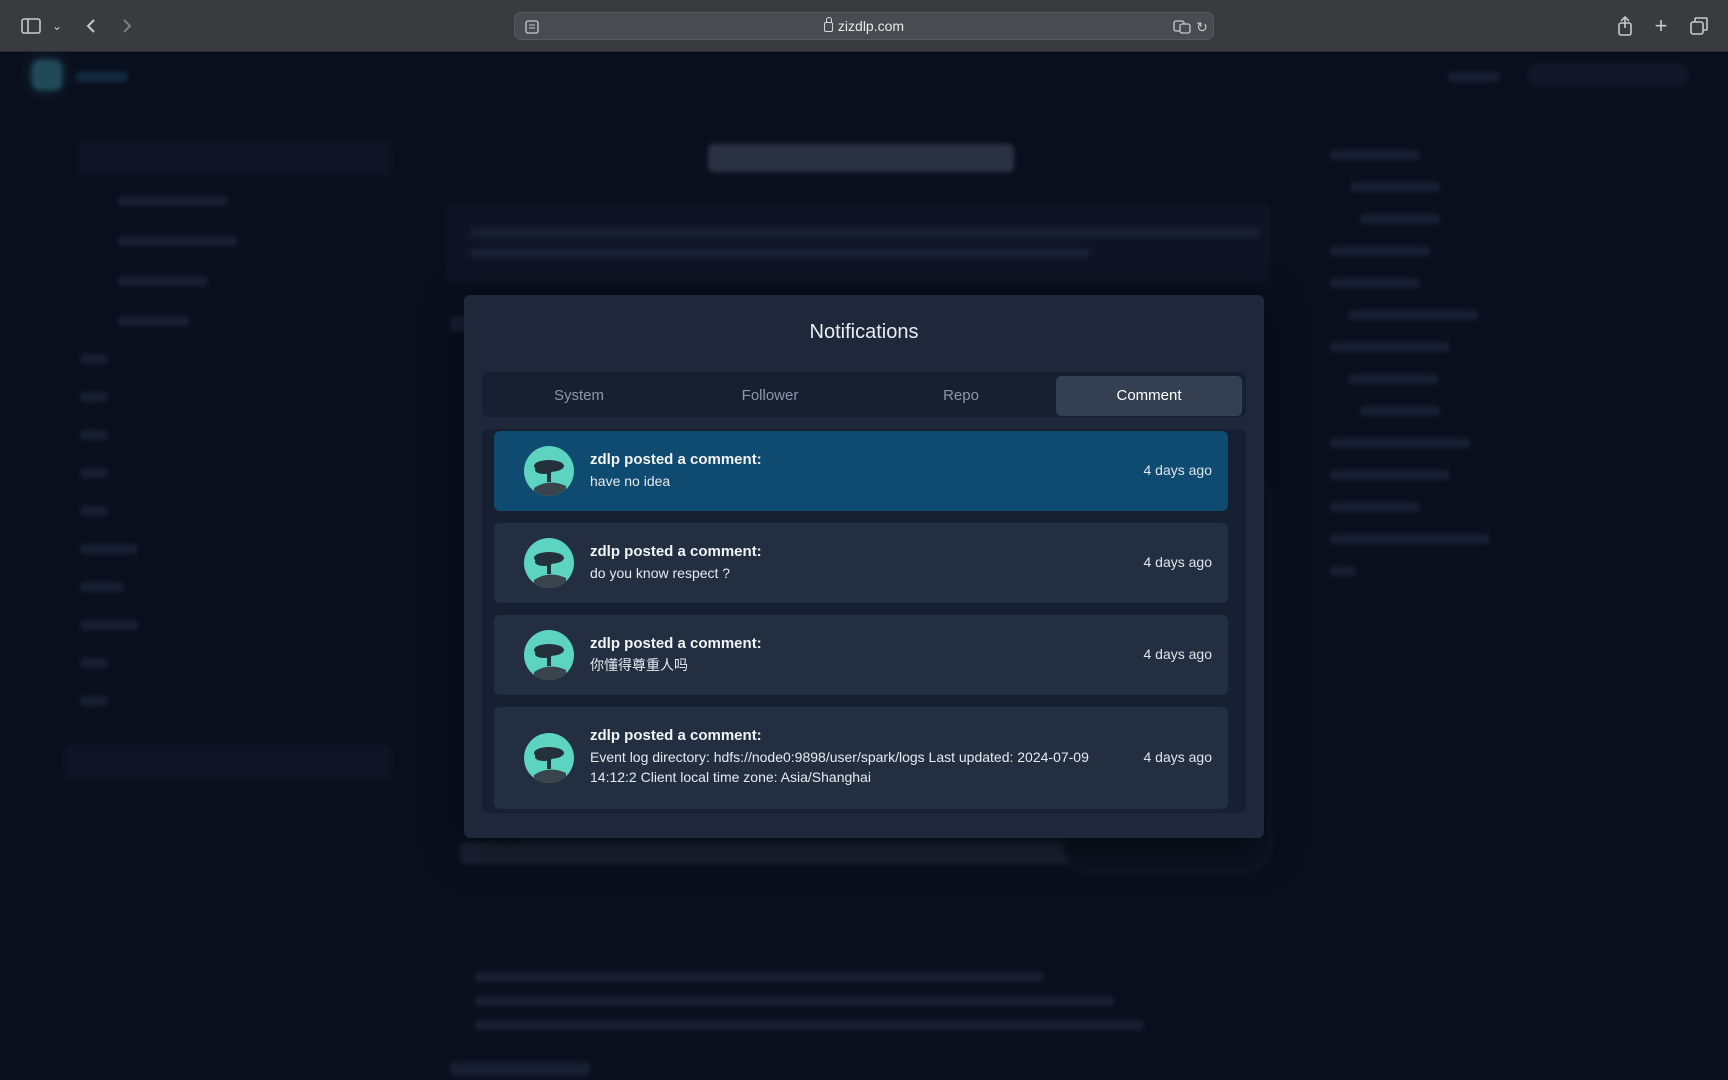  I want to click on url-text: zizdlp.com, so click(864, 25).